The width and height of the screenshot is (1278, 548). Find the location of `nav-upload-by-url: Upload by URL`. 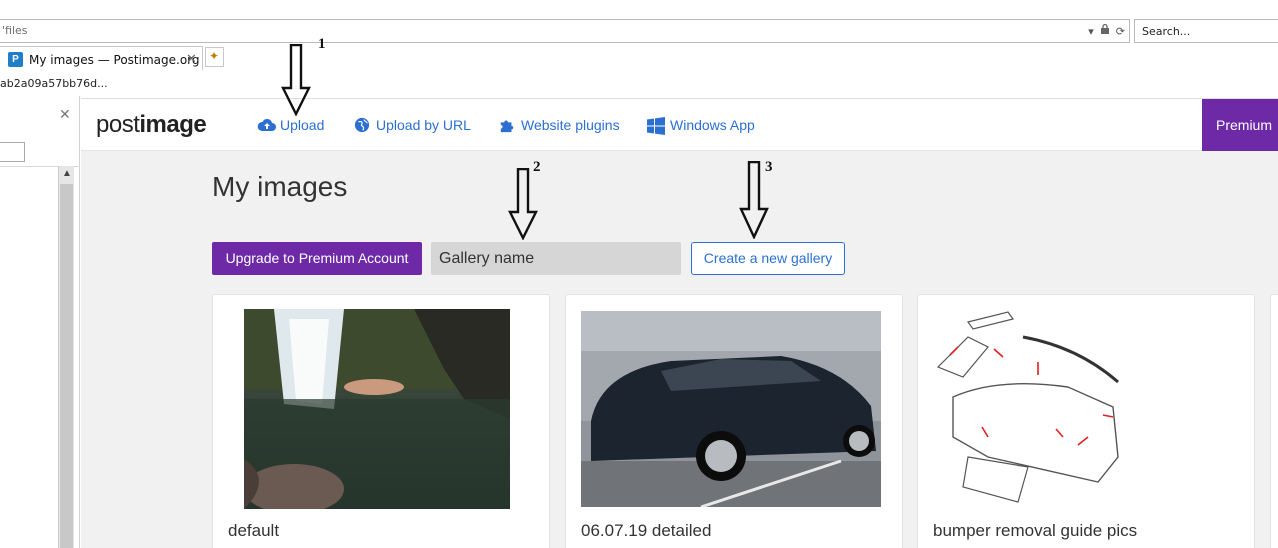

nav-upload-by-url: Upload by URL is located at coordinates (412, 125).